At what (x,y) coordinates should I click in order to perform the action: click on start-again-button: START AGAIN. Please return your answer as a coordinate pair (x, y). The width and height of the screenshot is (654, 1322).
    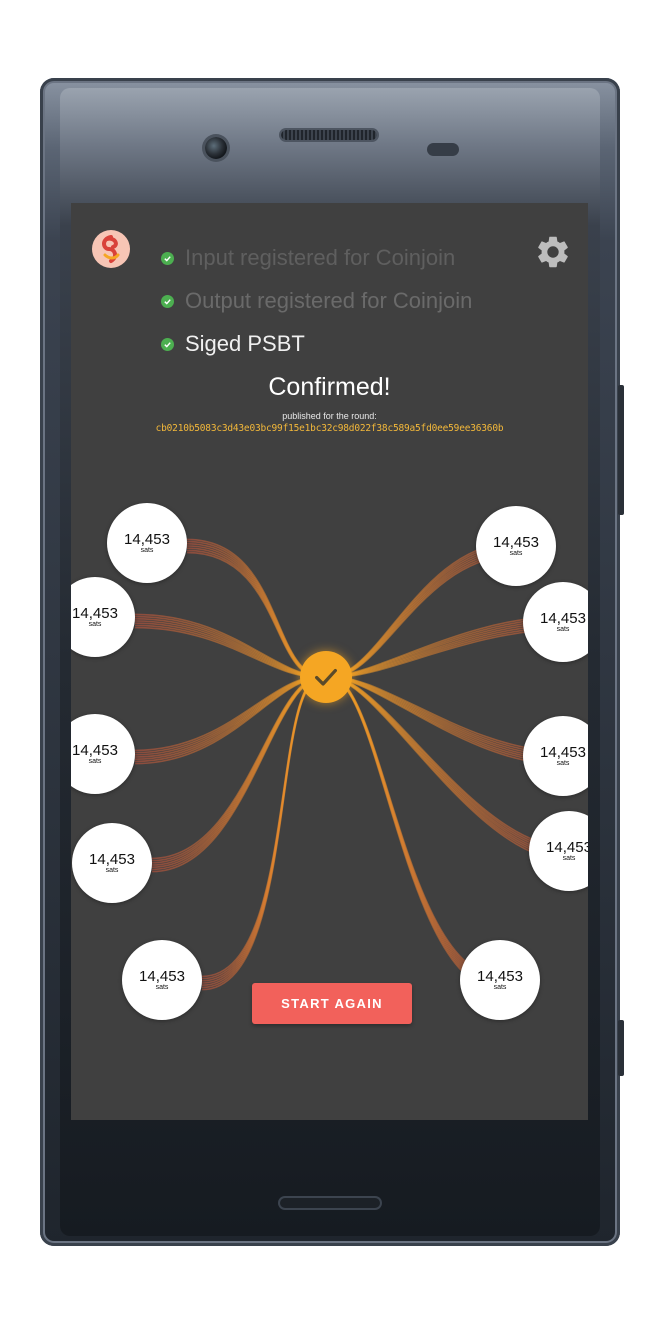
    Looking at the image, I should click on (332, 1003).